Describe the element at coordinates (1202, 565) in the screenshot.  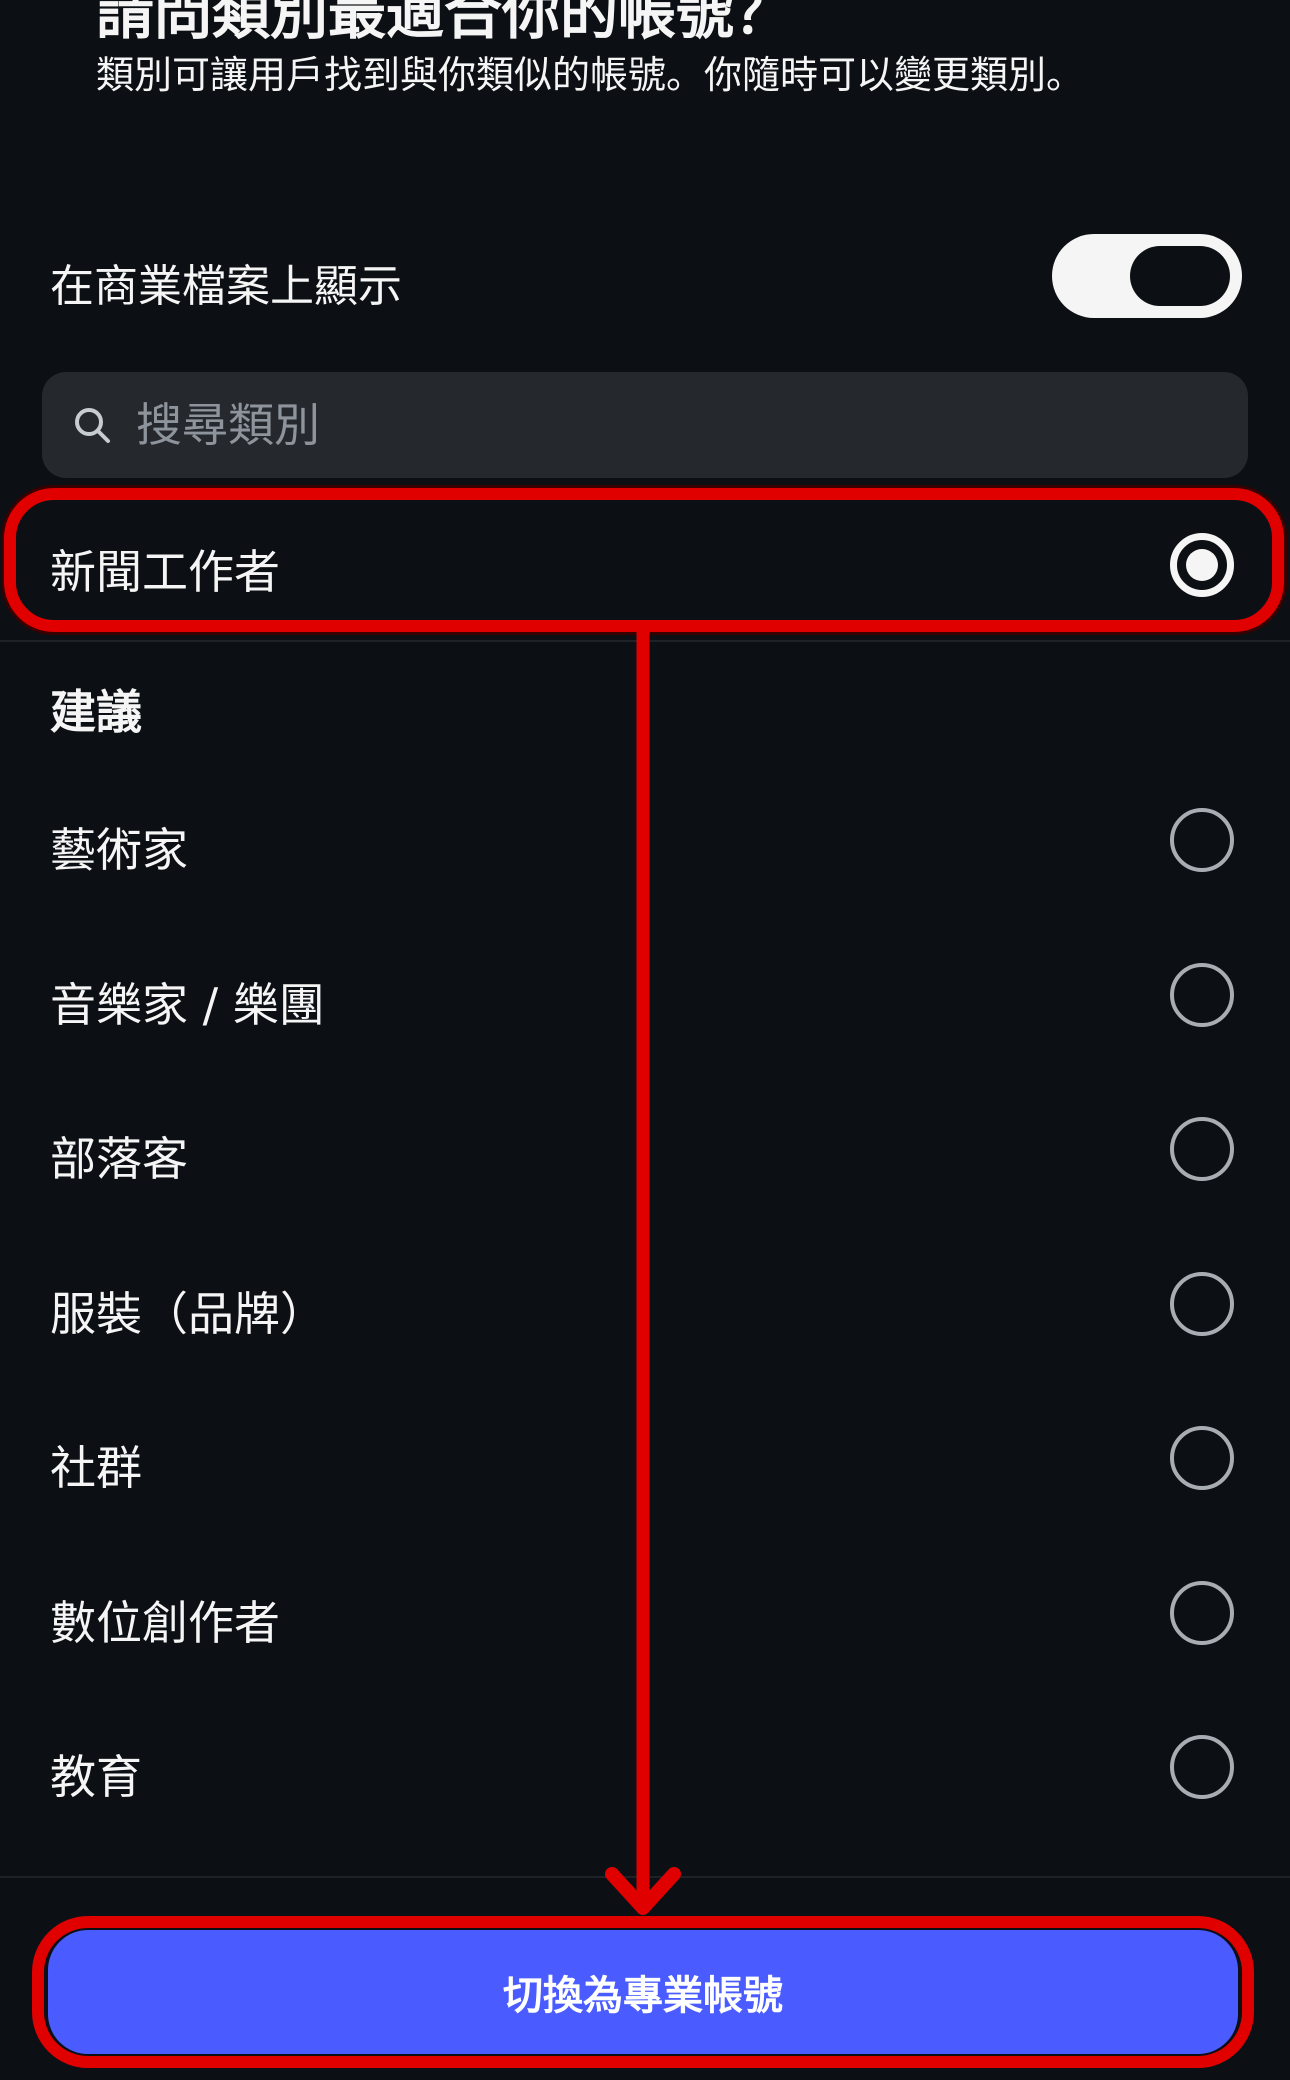
I see `selected-category-radio` at that location.